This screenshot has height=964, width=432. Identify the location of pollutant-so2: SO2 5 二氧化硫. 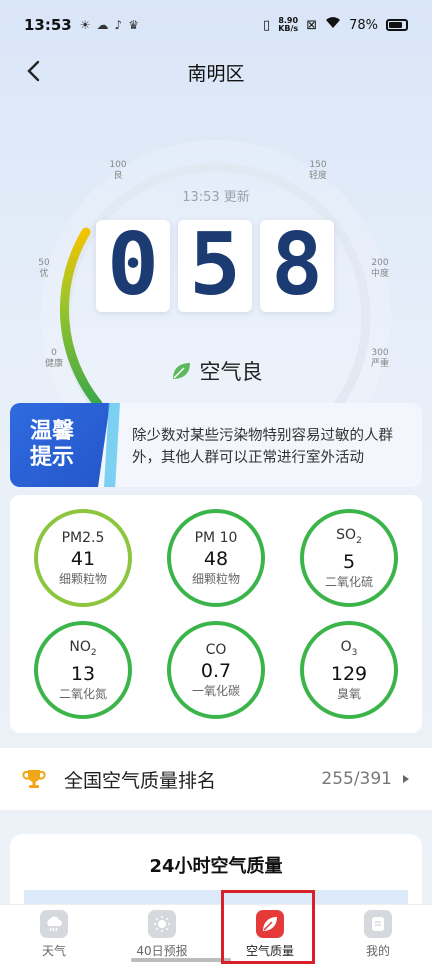
(349, 558).